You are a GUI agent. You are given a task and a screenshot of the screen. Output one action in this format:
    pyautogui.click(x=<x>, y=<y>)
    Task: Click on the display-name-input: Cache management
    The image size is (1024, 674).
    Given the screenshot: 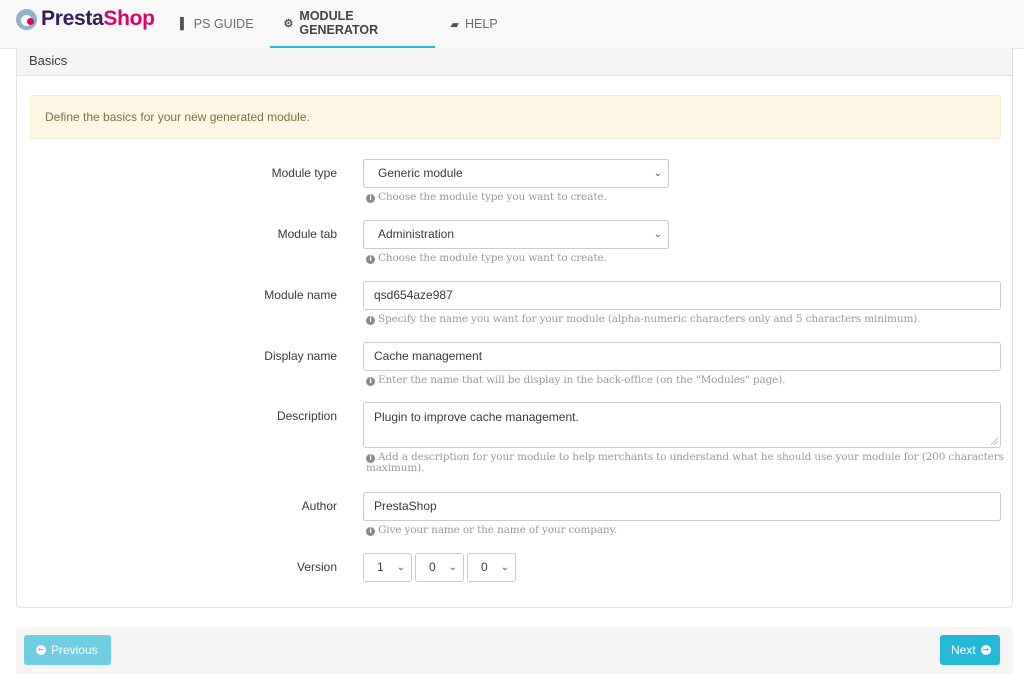 What is the action you would take?
    pyautogui.click(x=682, y=356)
    